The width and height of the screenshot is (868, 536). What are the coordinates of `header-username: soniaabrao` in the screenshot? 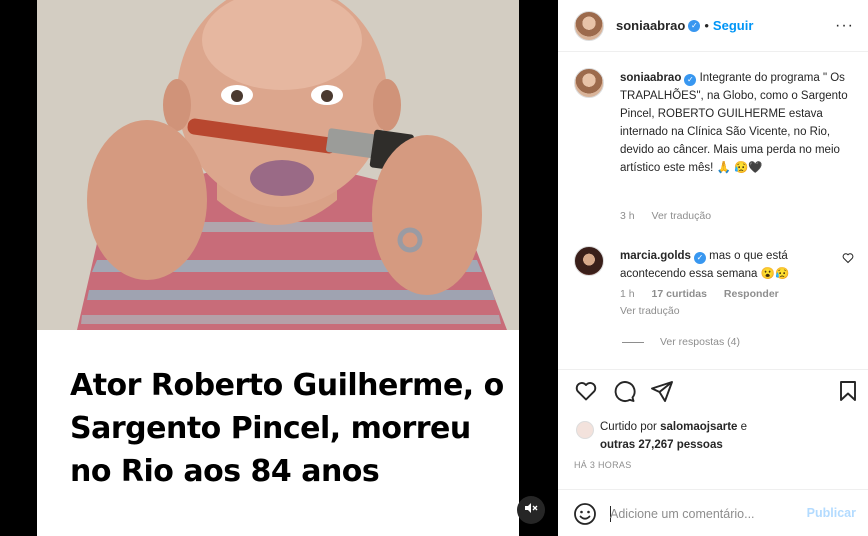 It's located at (650, 25).